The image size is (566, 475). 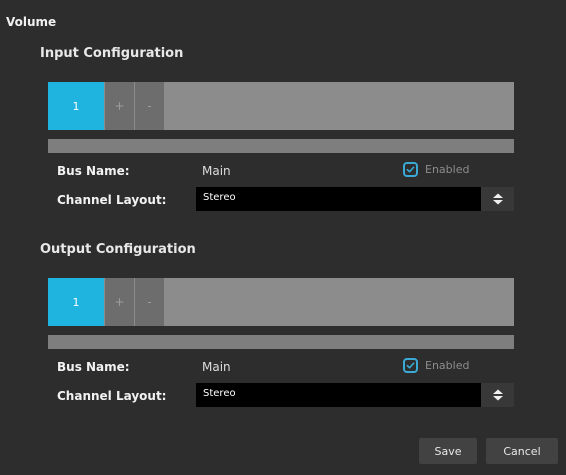 What do you see at coordinates (31, 22) in the screenshot?
I see `dialog-title: Volume` at bounding box center [31, 22].